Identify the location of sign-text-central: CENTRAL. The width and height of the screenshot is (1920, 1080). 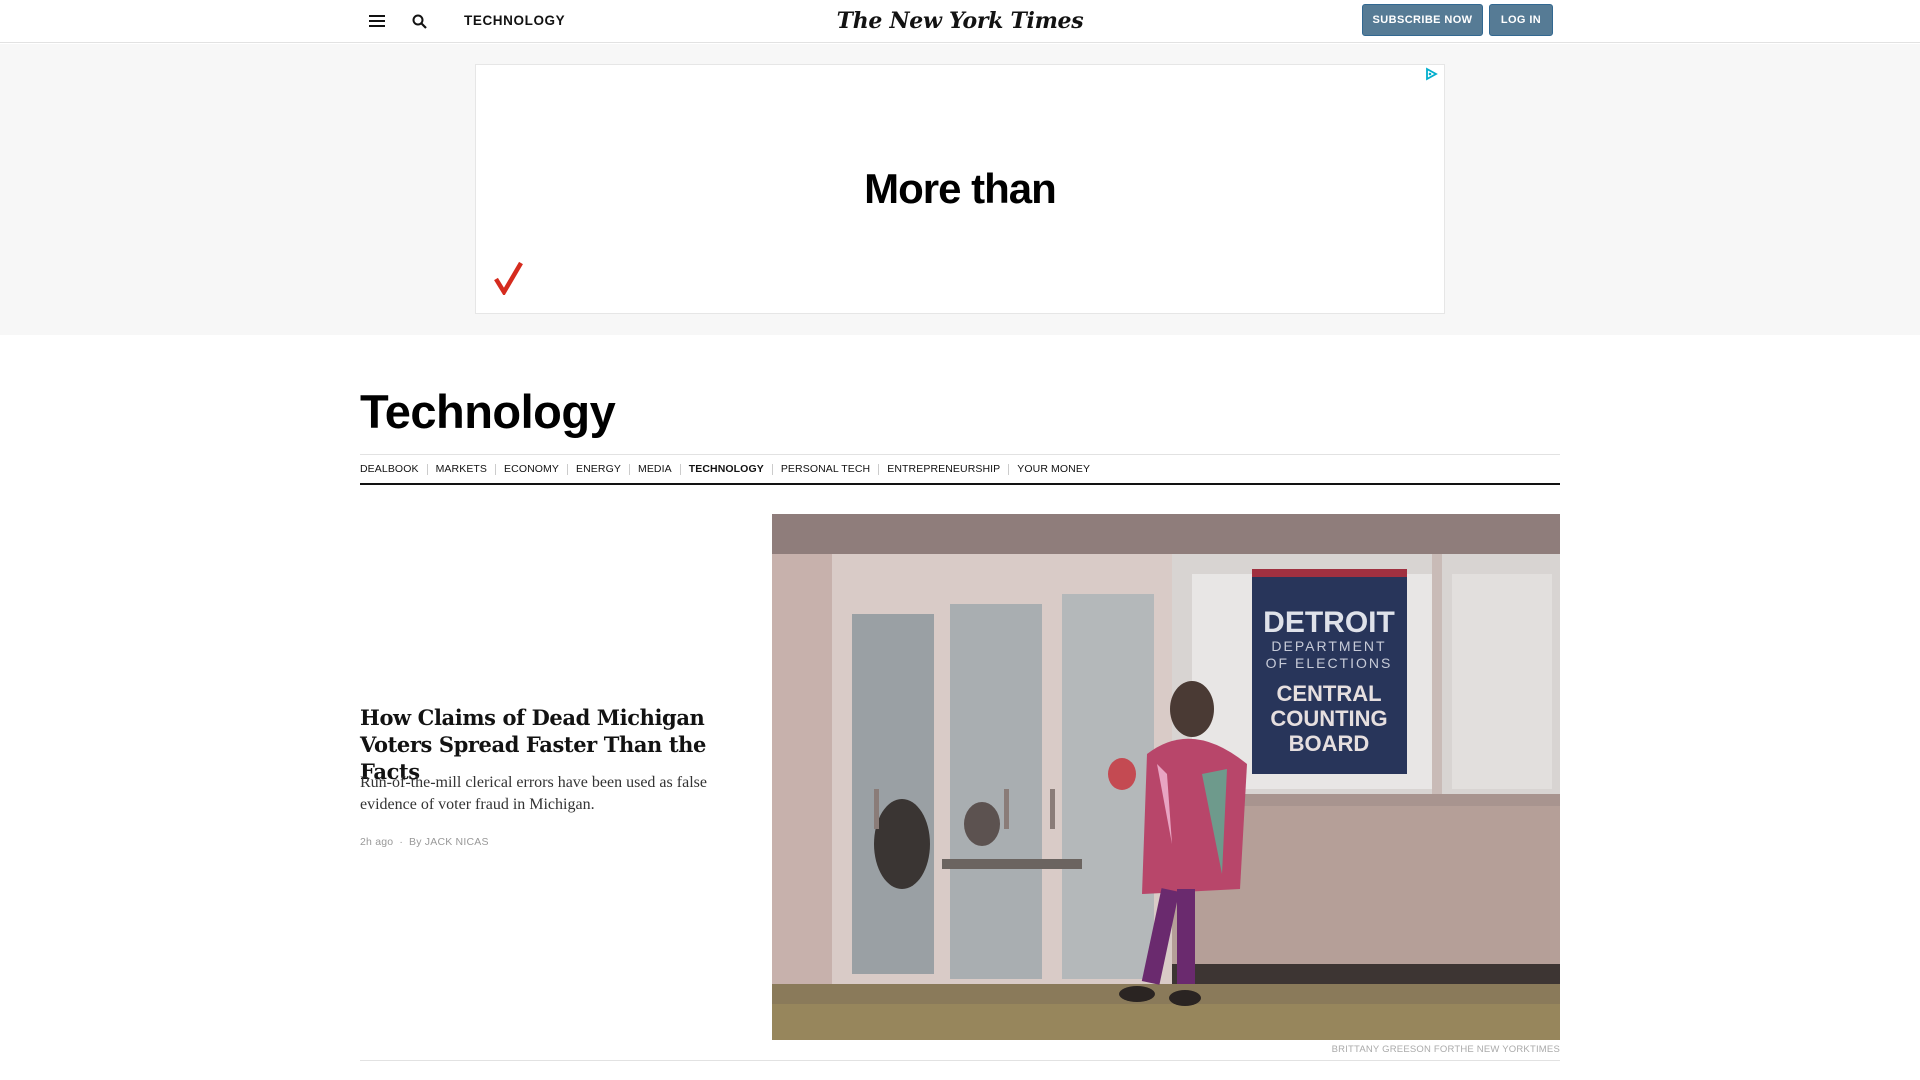
(1328, 693).